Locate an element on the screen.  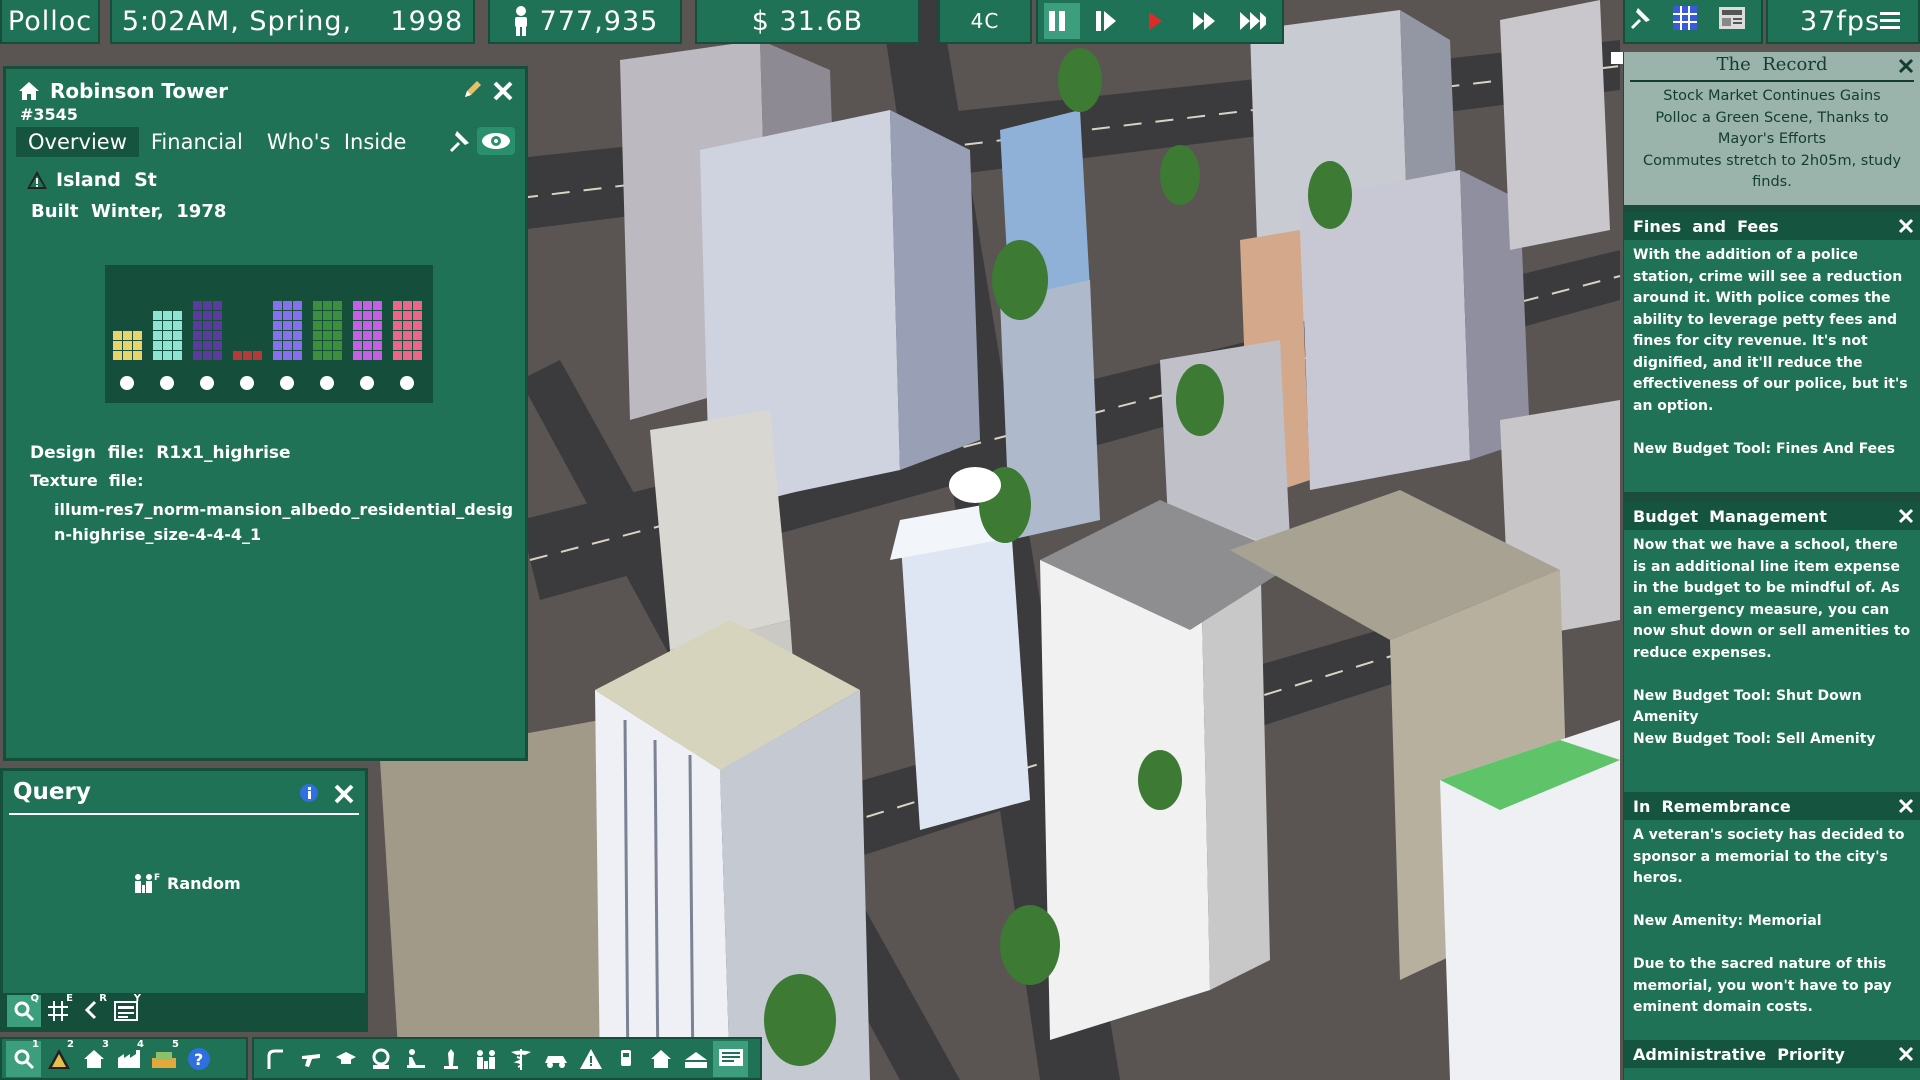
tab-overview: Overview is located at coordinates (77, 142).